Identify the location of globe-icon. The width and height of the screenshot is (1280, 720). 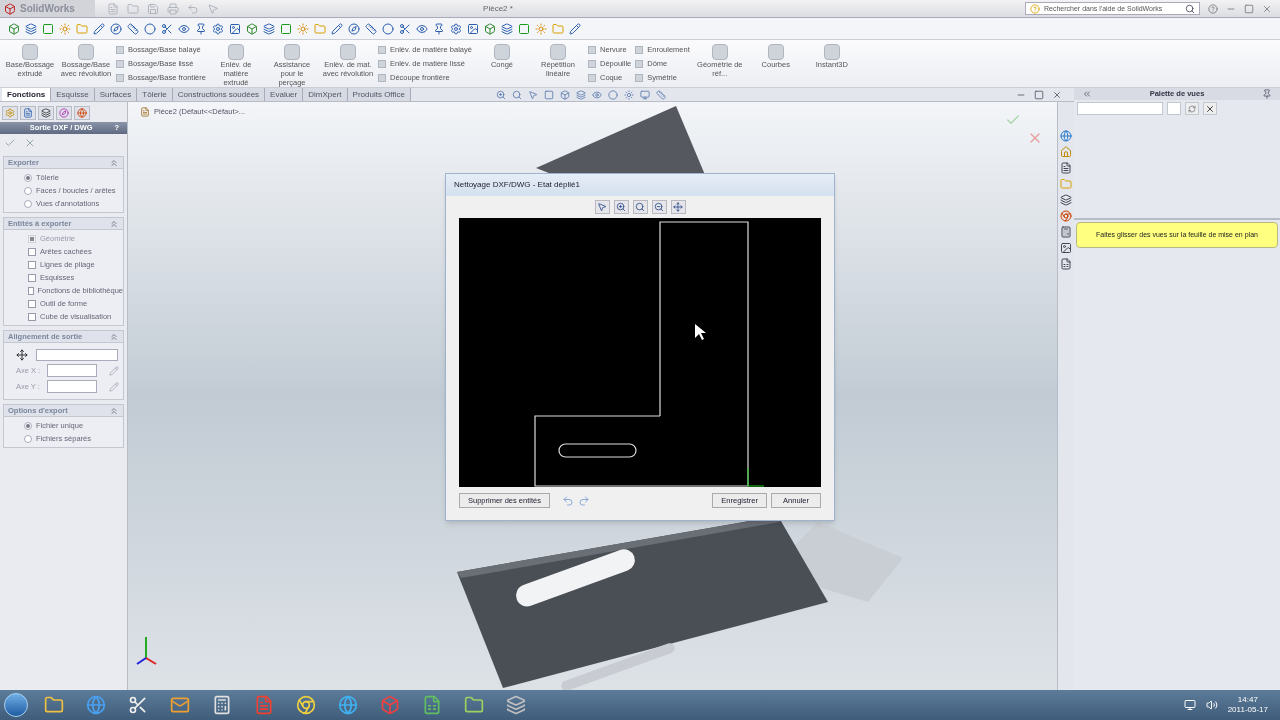
(1066, 136).